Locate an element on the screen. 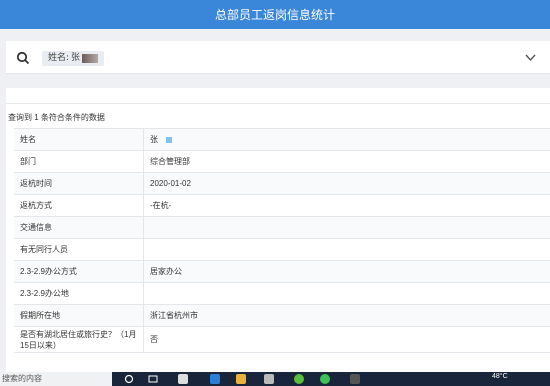  divider is located at coordinates (278, 103).